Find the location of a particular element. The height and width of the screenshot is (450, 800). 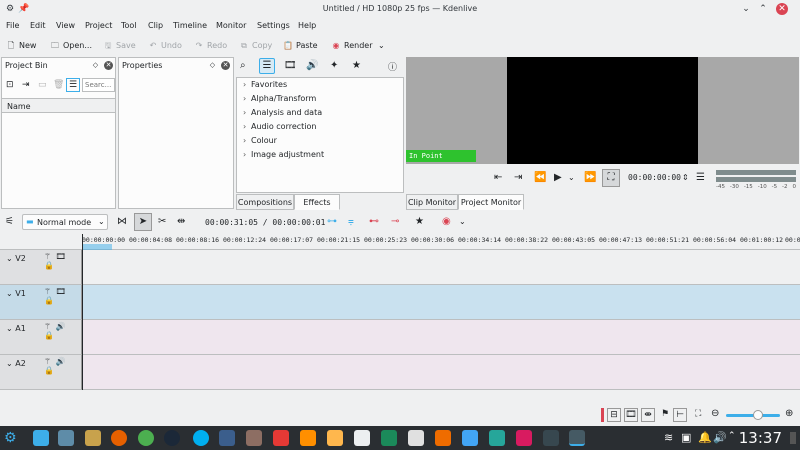

favorite-star-icon: ★ is located at coordinates (356, 65).